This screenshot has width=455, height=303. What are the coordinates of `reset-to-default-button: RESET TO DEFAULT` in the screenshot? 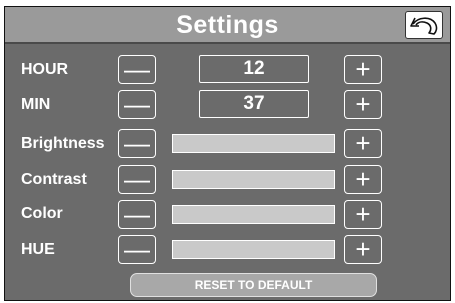 It's located at (253, 285).